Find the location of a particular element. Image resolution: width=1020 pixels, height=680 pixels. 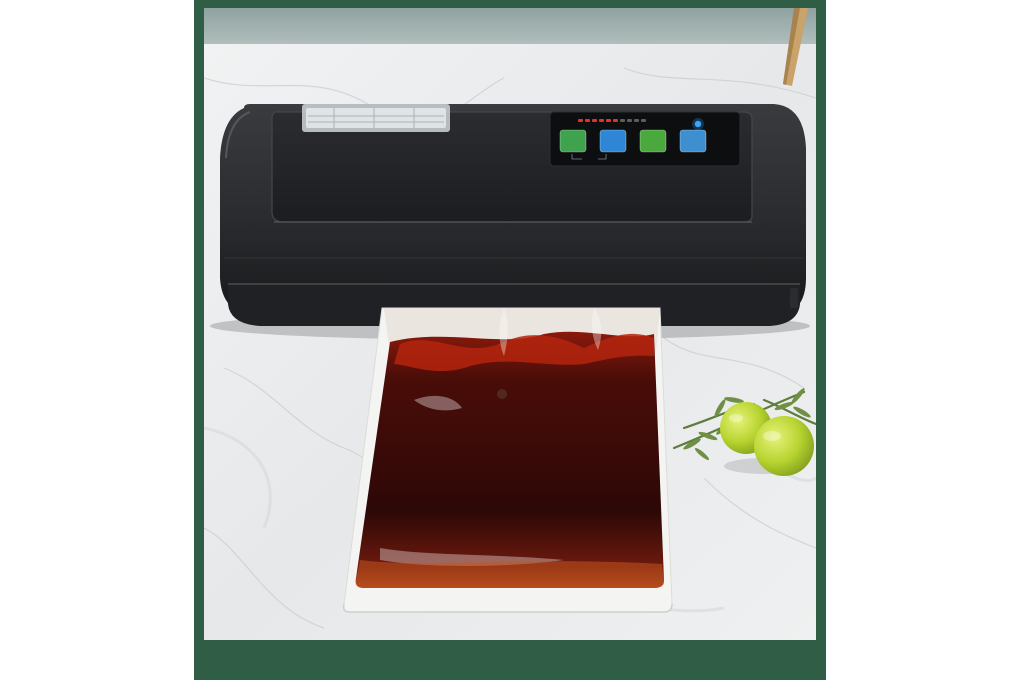

control-panel is located at coordinates (645, 139).